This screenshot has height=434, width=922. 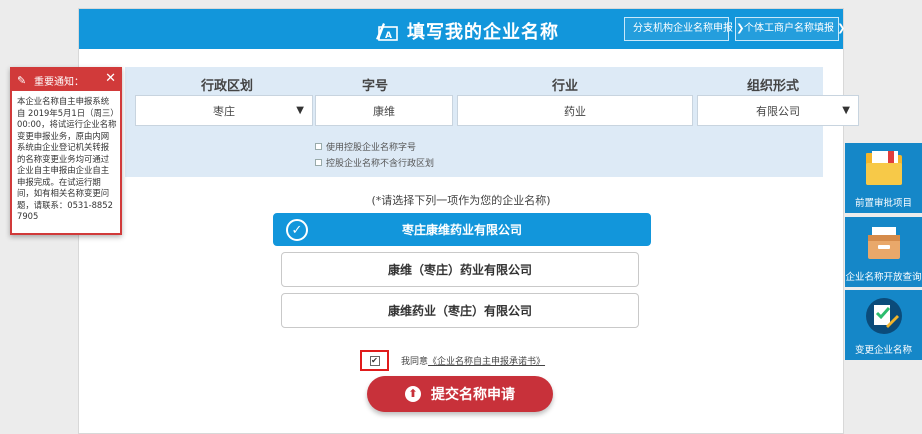 I want to click on holding-no-region-checkbox: 控股企业名称不含行政区划, so click(x=374, y=162).